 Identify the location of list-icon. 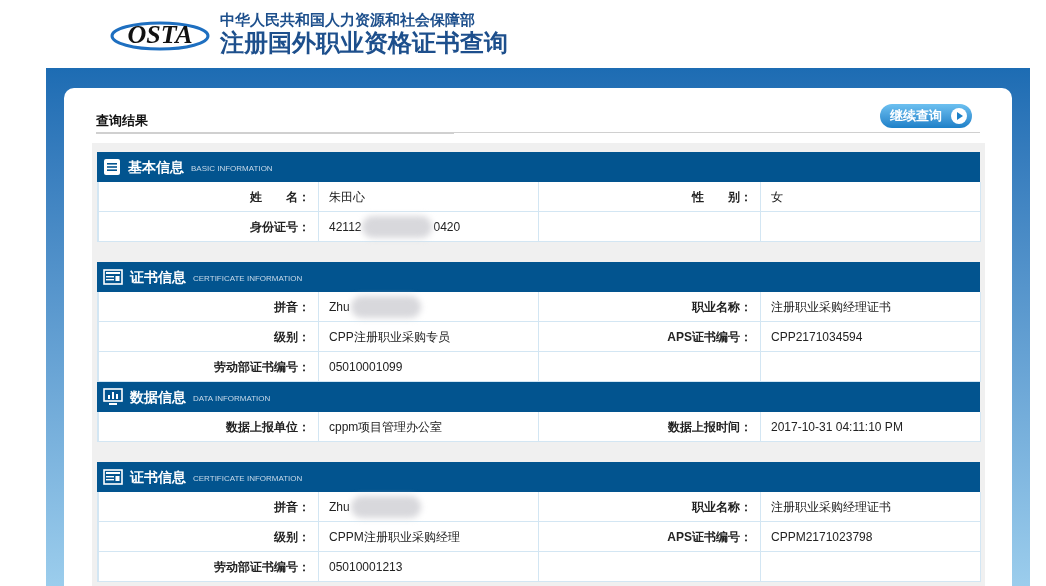
(112, 167).